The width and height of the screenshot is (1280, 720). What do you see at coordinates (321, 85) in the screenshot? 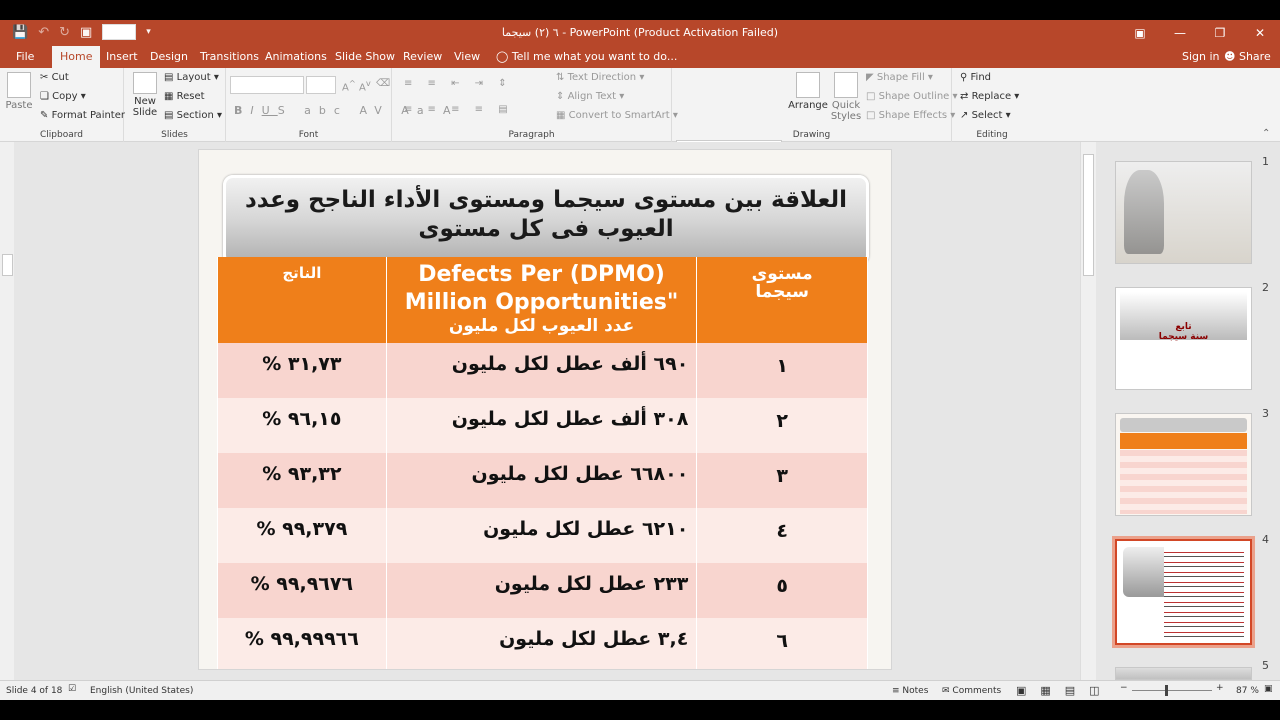
I see `font-size-box` at bounding box center [321, 85].